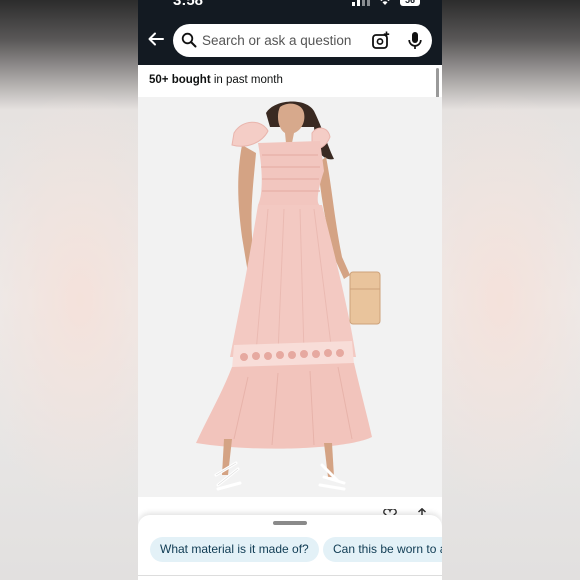 The height and width of the screenshot is (580, 580). What do you see at coordinates (290, 508) in the screenshot?
I see `product-action-row` at bounding box center [290, 508].